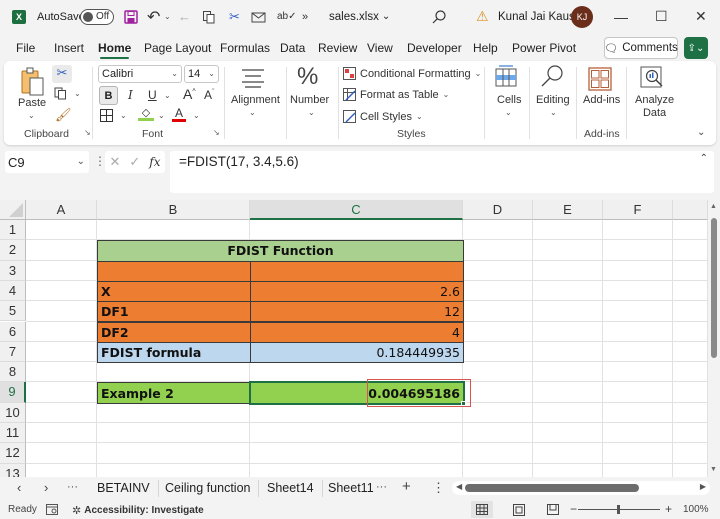 This screenshot has width=720, height=519. What do you see at coordinates (654, 107) in the screenshot?
I see `analyze-data-button: Analyze Data` at bounding box center [654, 107].